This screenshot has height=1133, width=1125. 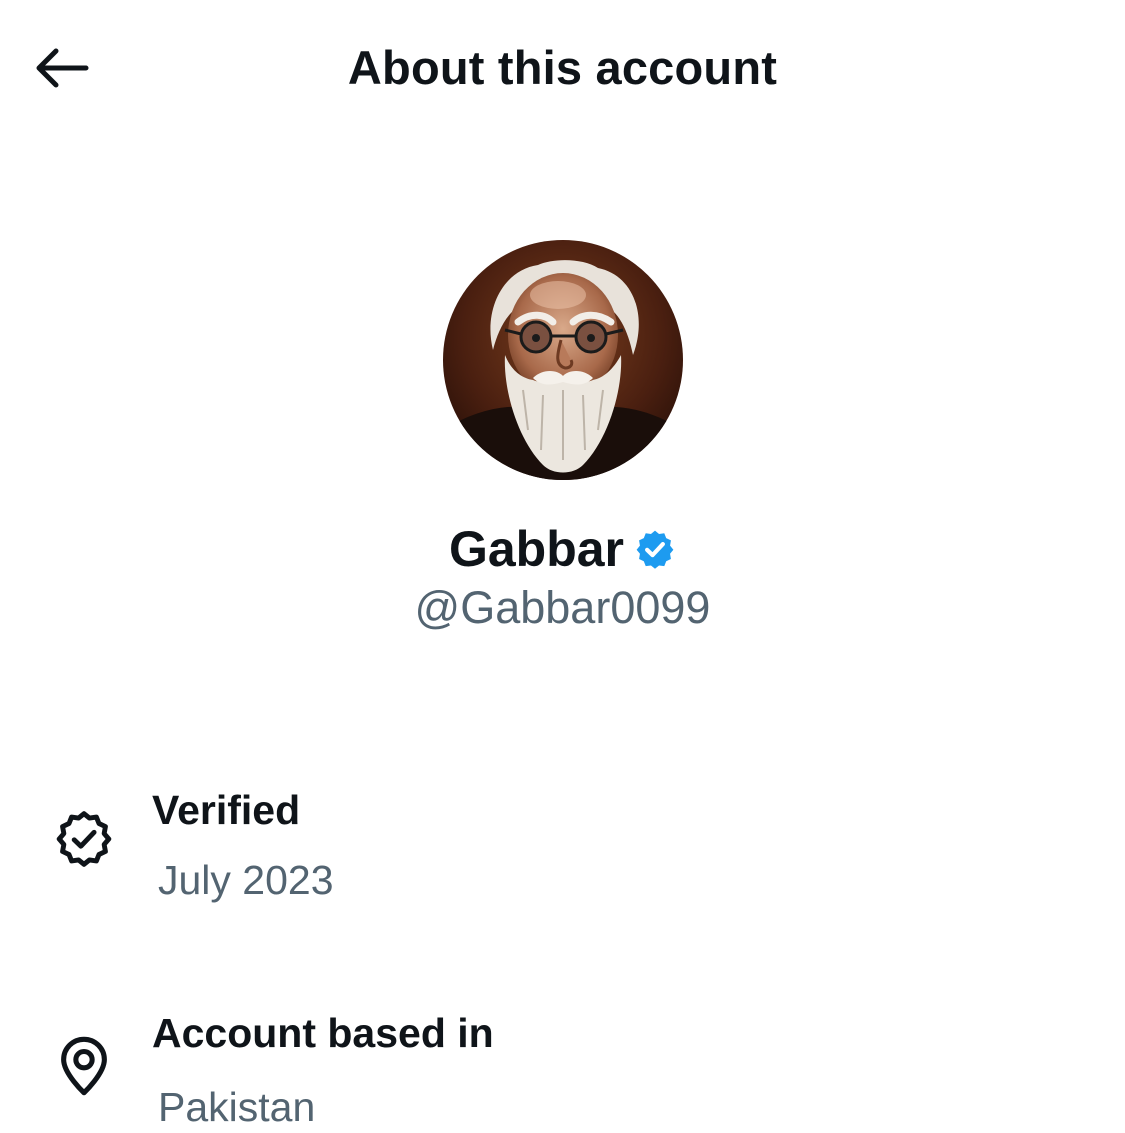 I want to click on verified-seal-icon, so click(x=84, y=839).